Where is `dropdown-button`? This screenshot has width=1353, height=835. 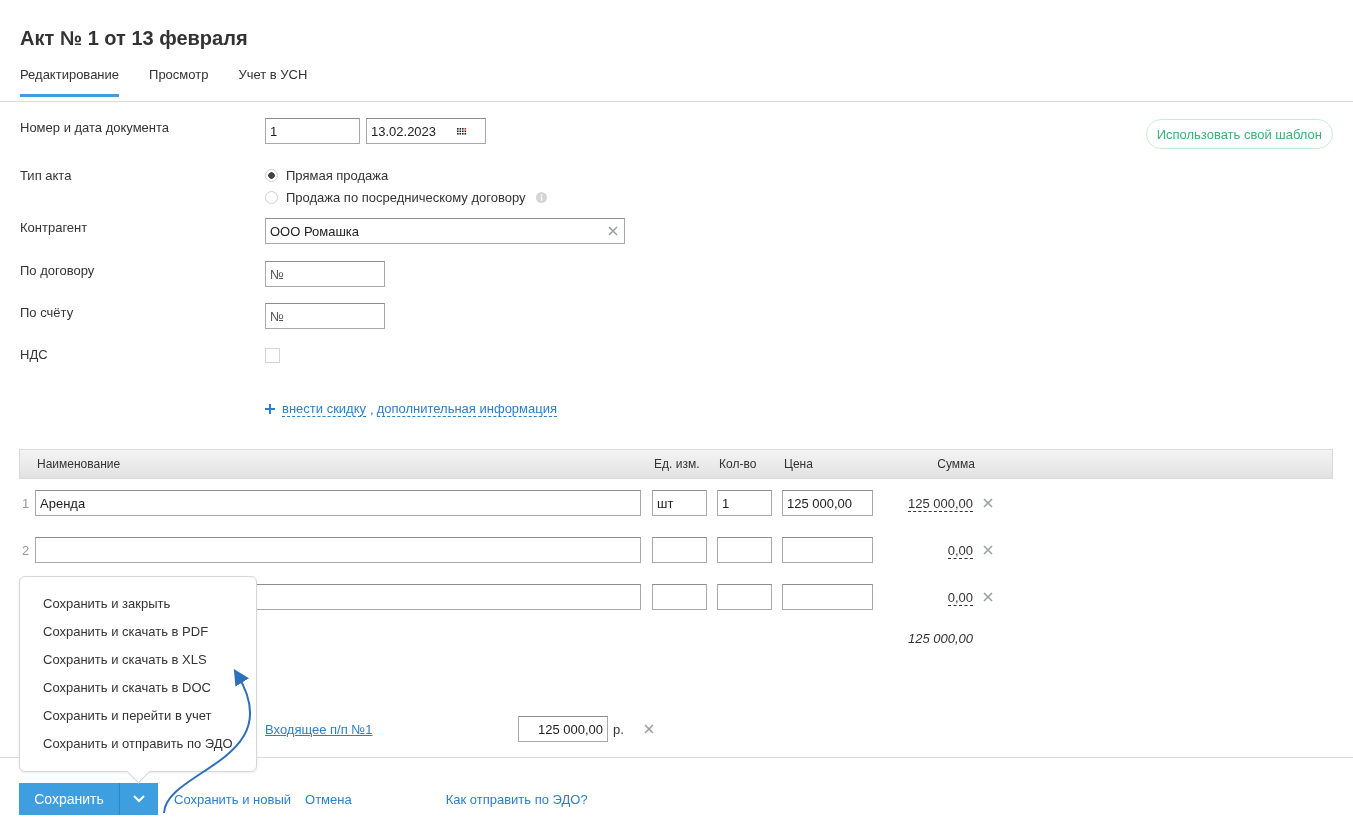
dropdown-button is located at coordinates (139, 799).